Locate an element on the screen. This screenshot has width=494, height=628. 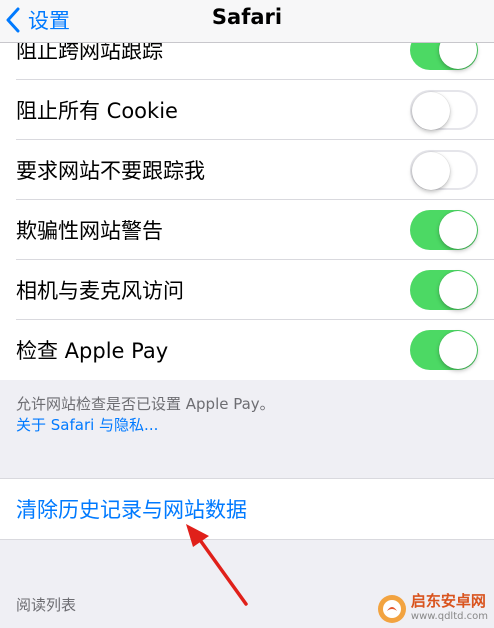
camera-microphone-access-toggle is located at coordinates (444, 290).